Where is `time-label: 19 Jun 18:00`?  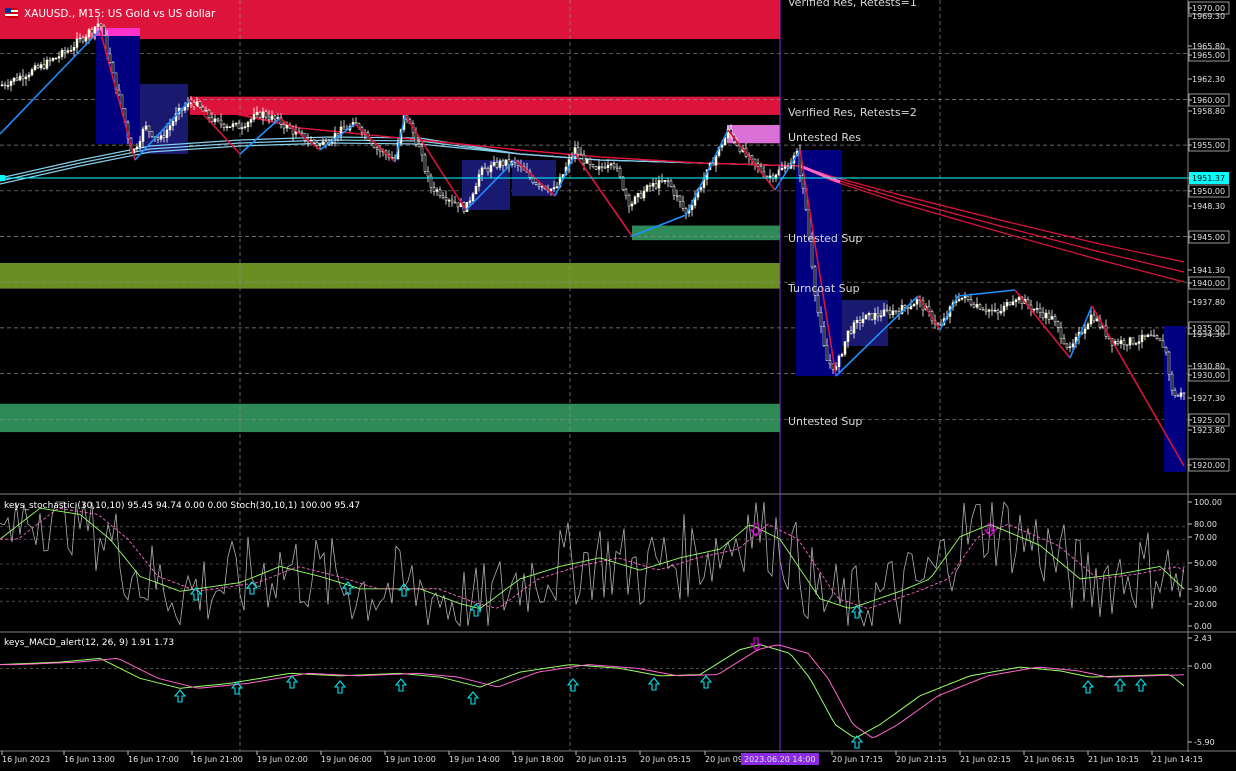 time-label: 19 Jun 18:00 is located at coordinates (538, 759).